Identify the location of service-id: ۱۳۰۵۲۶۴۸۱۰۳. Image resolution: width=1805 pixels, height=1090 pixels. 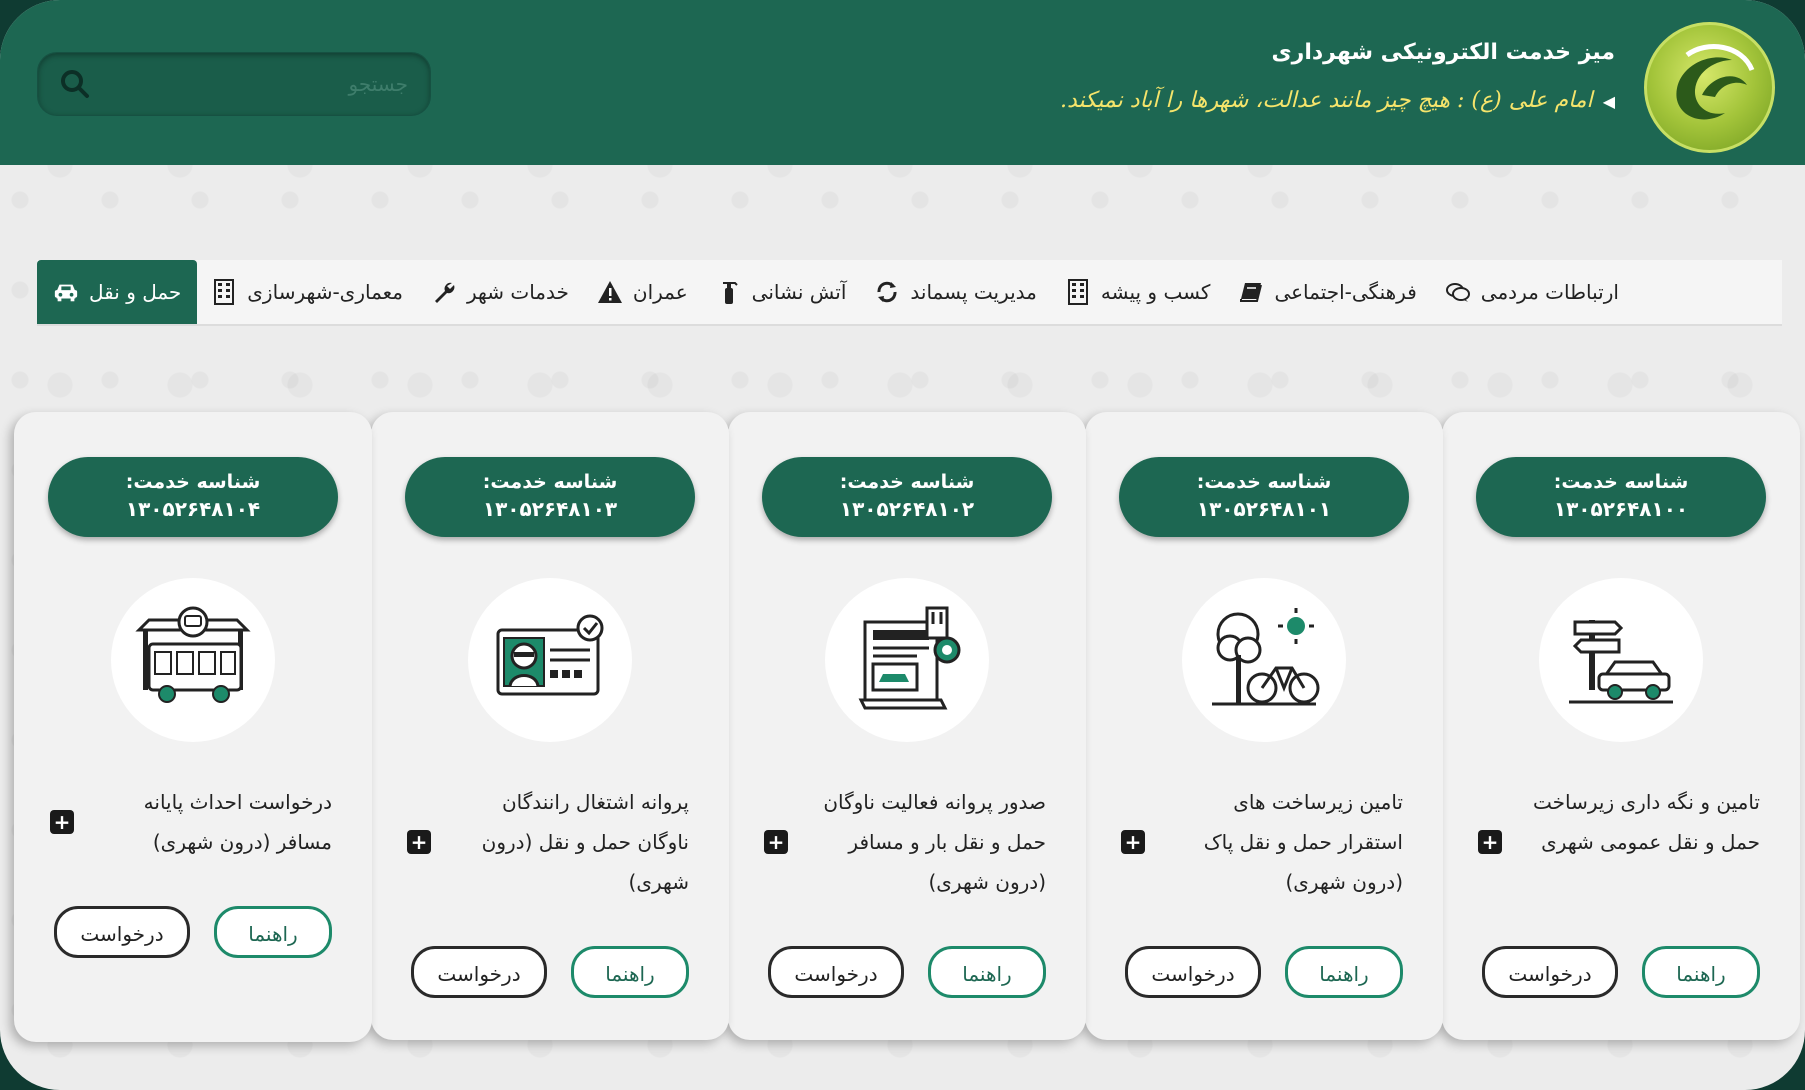
(550, 509).